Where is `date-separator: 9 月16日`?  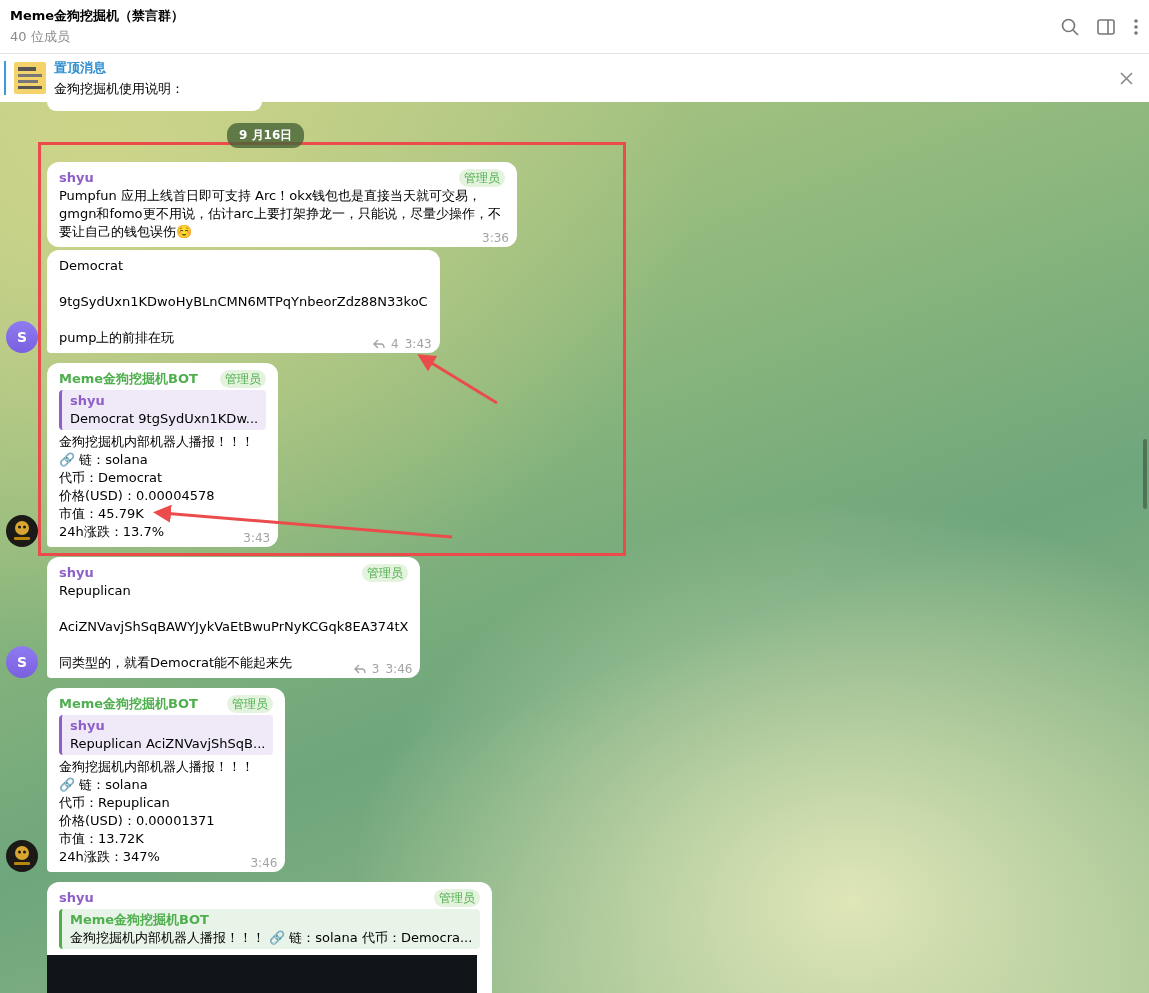
date-separator: 9 月16日 is located at coordinates (266, 135).